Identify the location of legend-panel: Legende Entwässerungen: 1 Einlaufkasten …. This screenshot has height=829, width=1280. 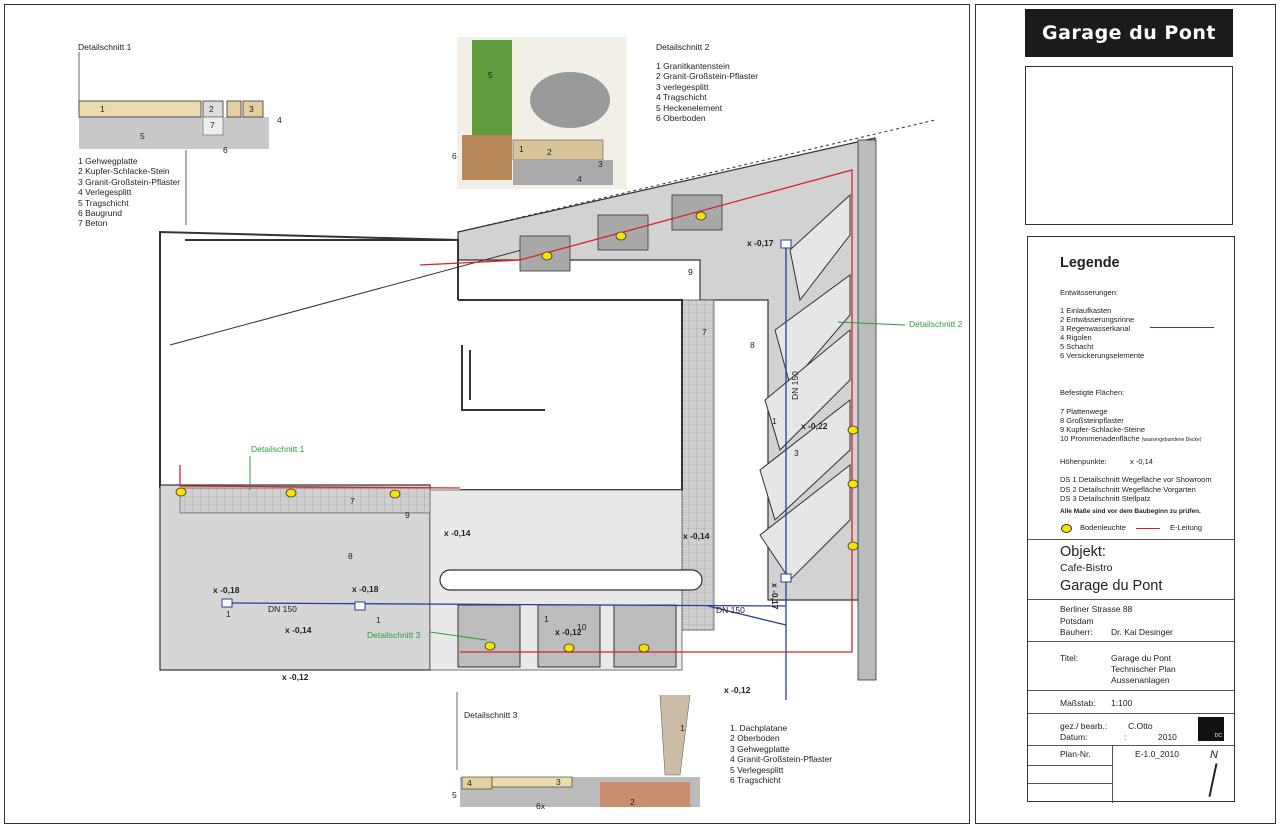
(1131, 519).